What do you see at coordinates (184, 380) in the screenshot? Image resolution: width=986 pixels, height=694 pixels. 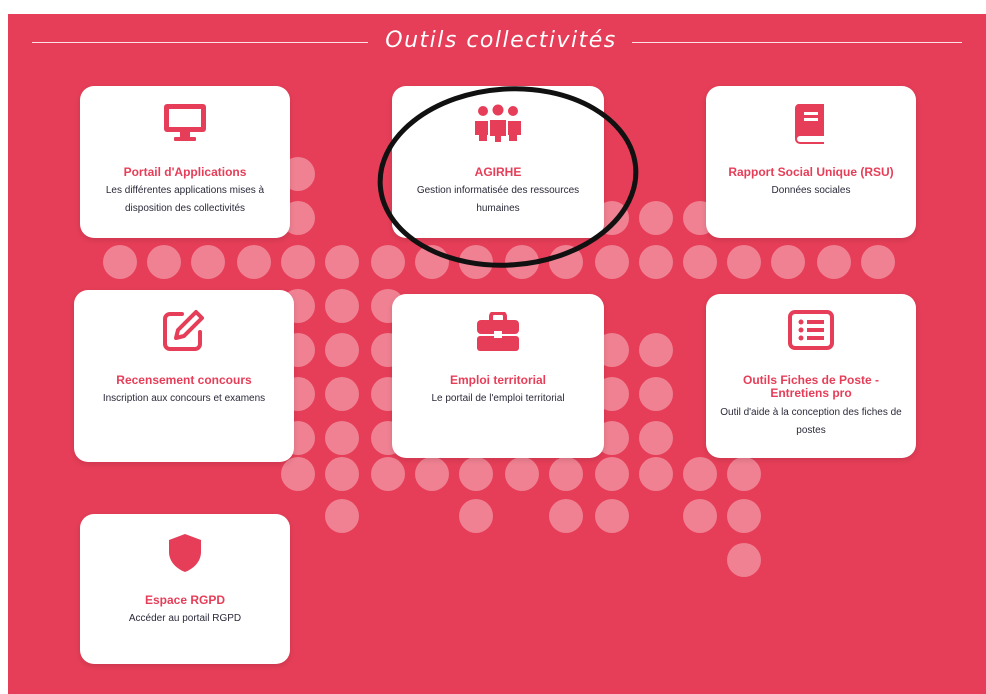 I see `card-title: Recensement concours` at bounding box center [184, 380].